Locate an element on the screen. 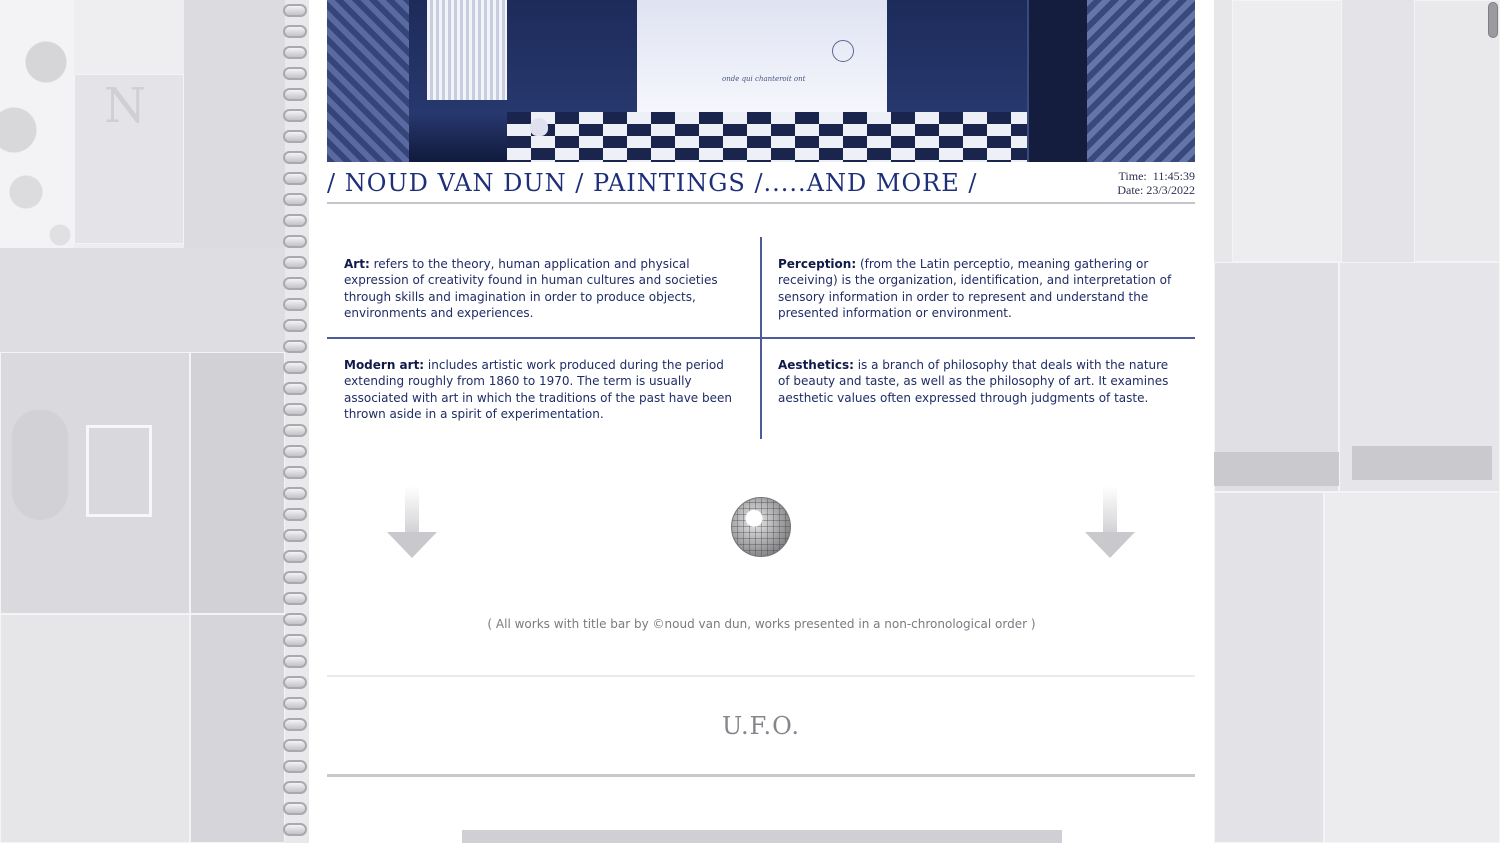  picture-frame-image is located at coordinates (119, 471).